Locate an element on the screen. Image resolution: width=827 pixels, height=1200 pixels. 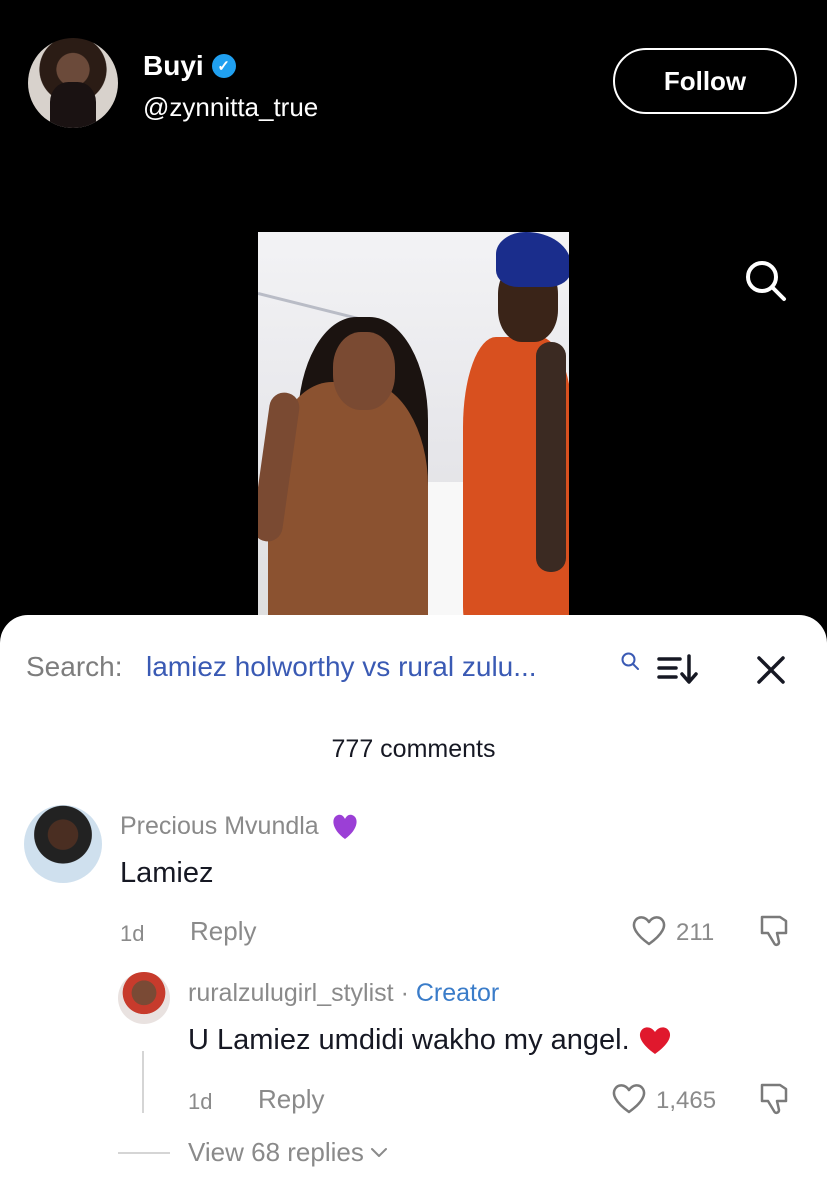
person-left-face is located at coordinates (364, 371).